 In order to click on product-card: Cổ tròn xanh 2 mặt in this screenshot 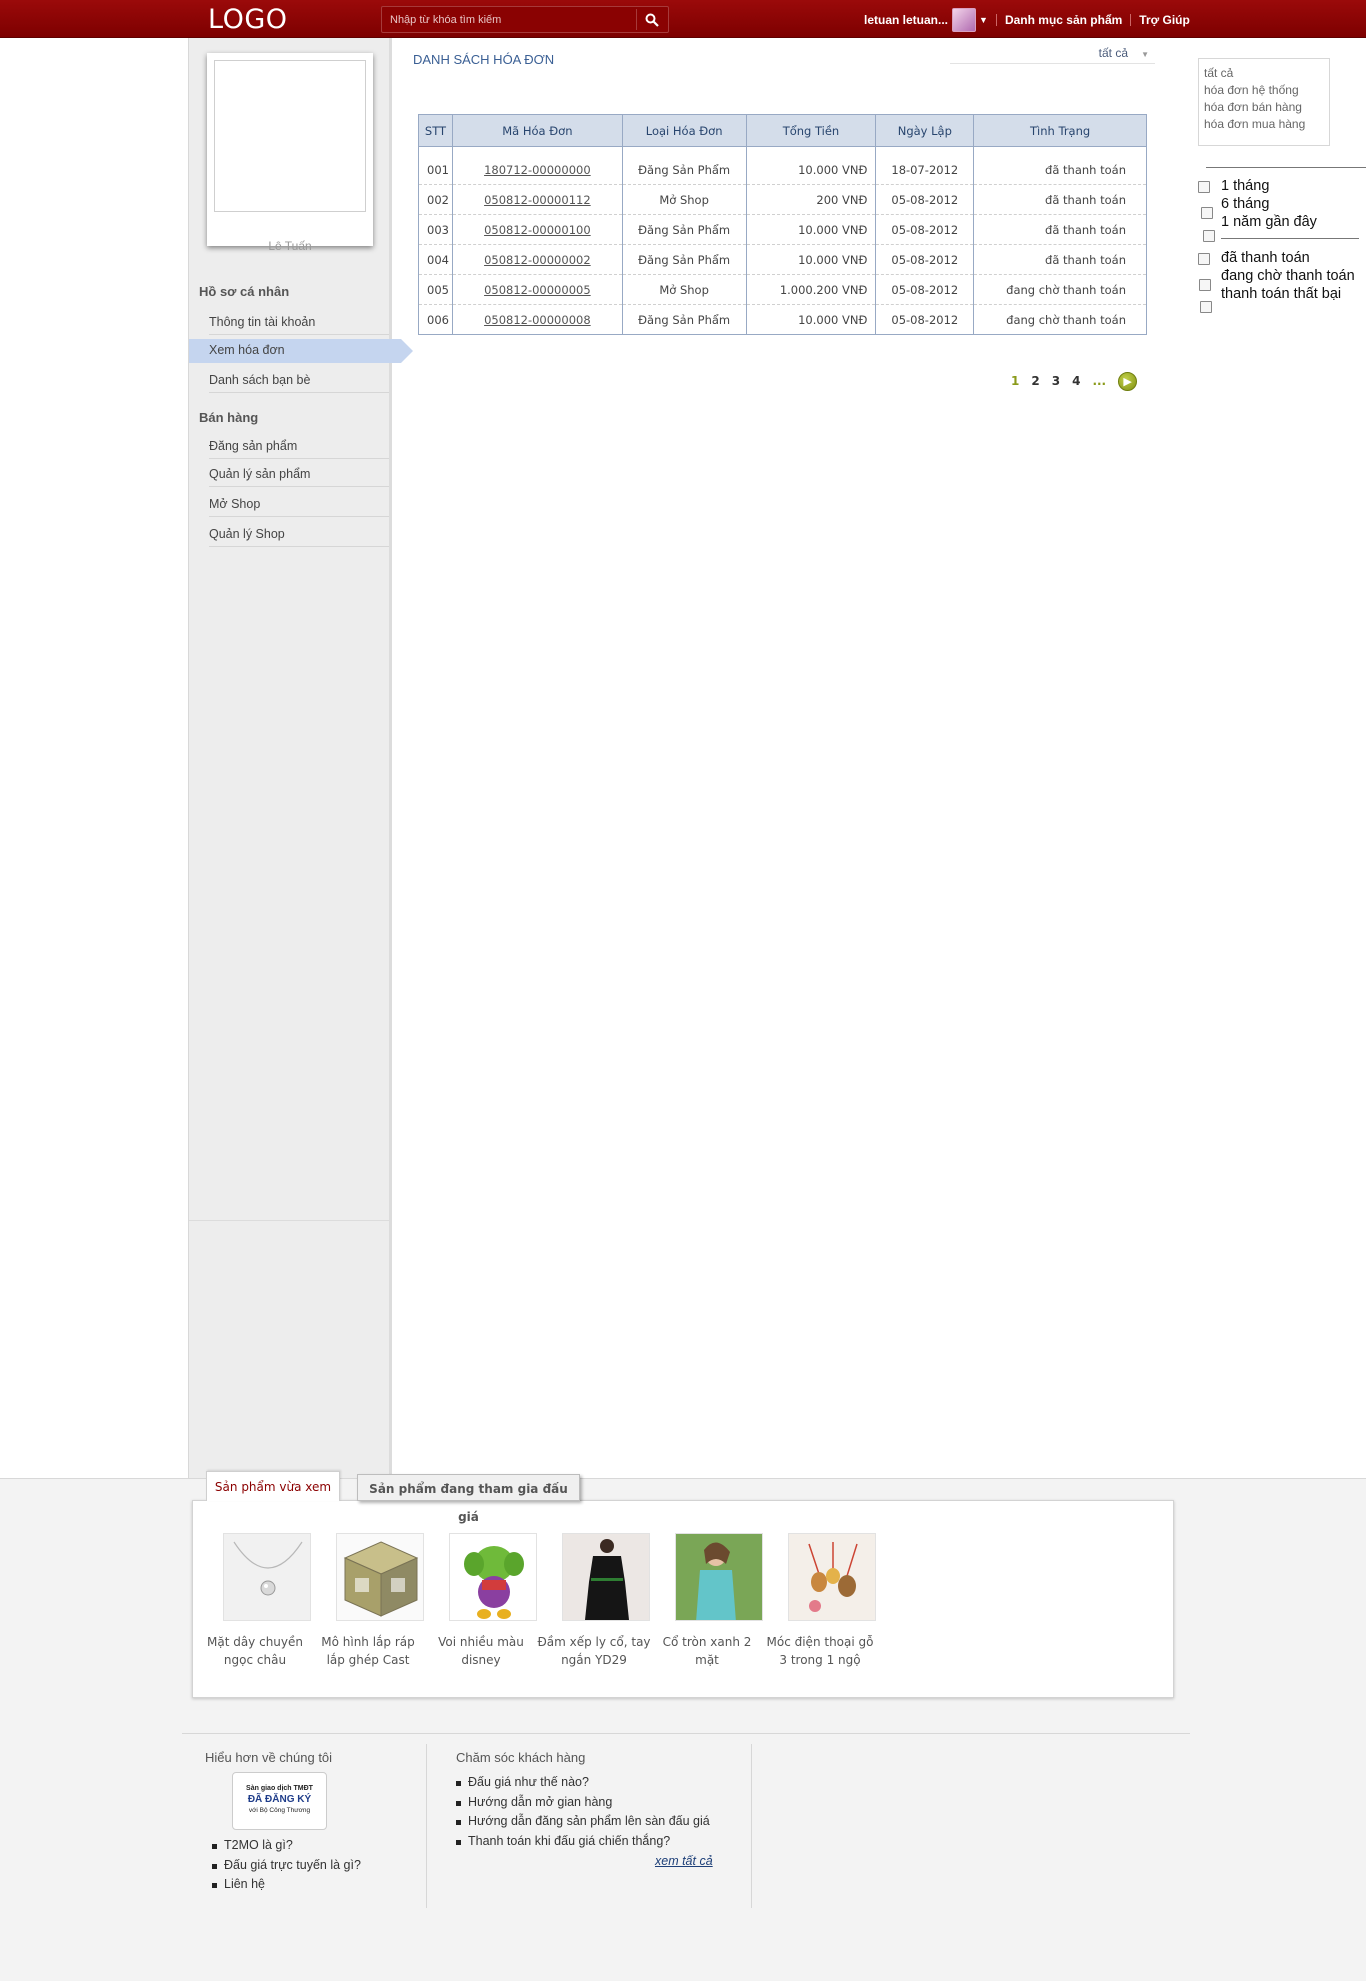, I will do `click(707, 1601)`.